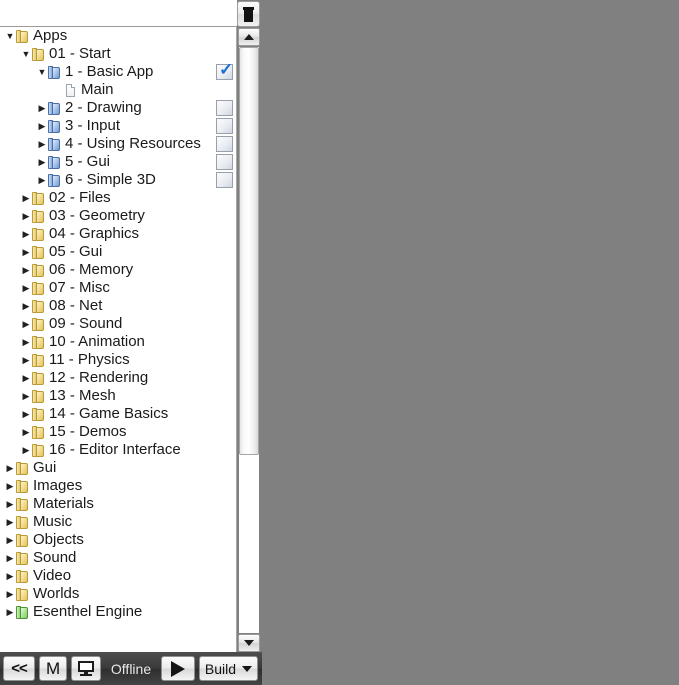  What do you see at coordinates (118, 540) in the screenshot?
I see `tree-row: ▶ Objects` at bounding box center [118, 540].